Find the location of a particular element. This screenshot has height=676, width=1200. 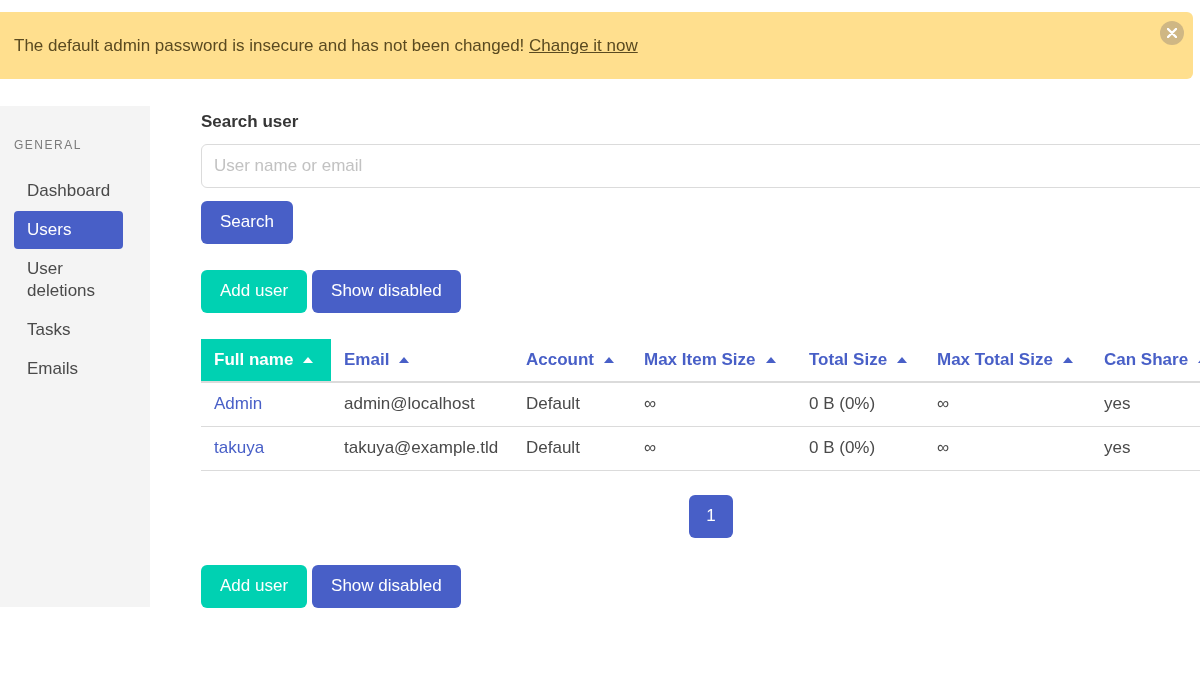

column-header: Total Size is located at coordinates (860, 359).